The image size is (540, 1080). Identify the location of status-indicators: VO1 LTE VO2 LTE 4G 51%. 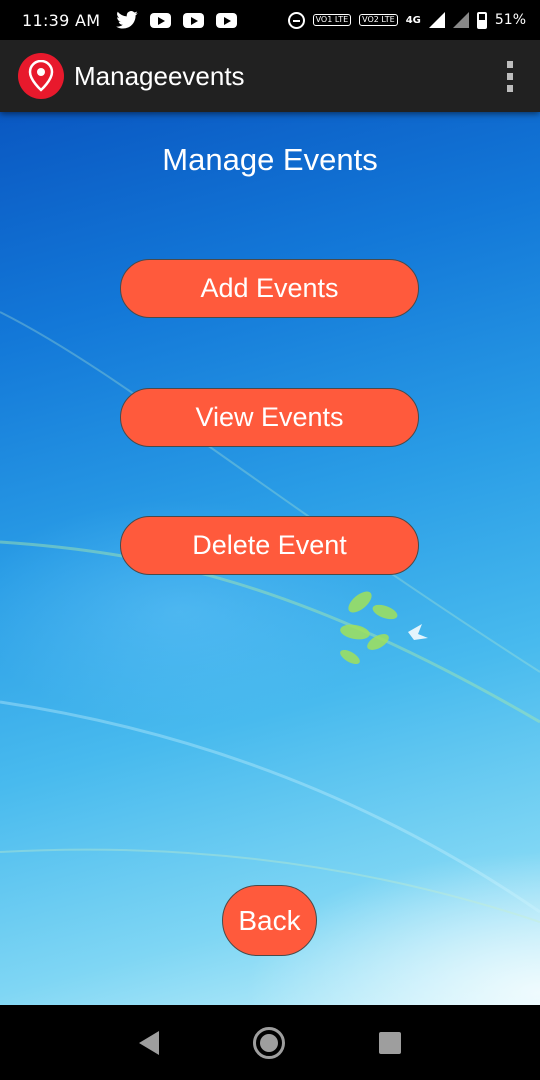
(406, 20).